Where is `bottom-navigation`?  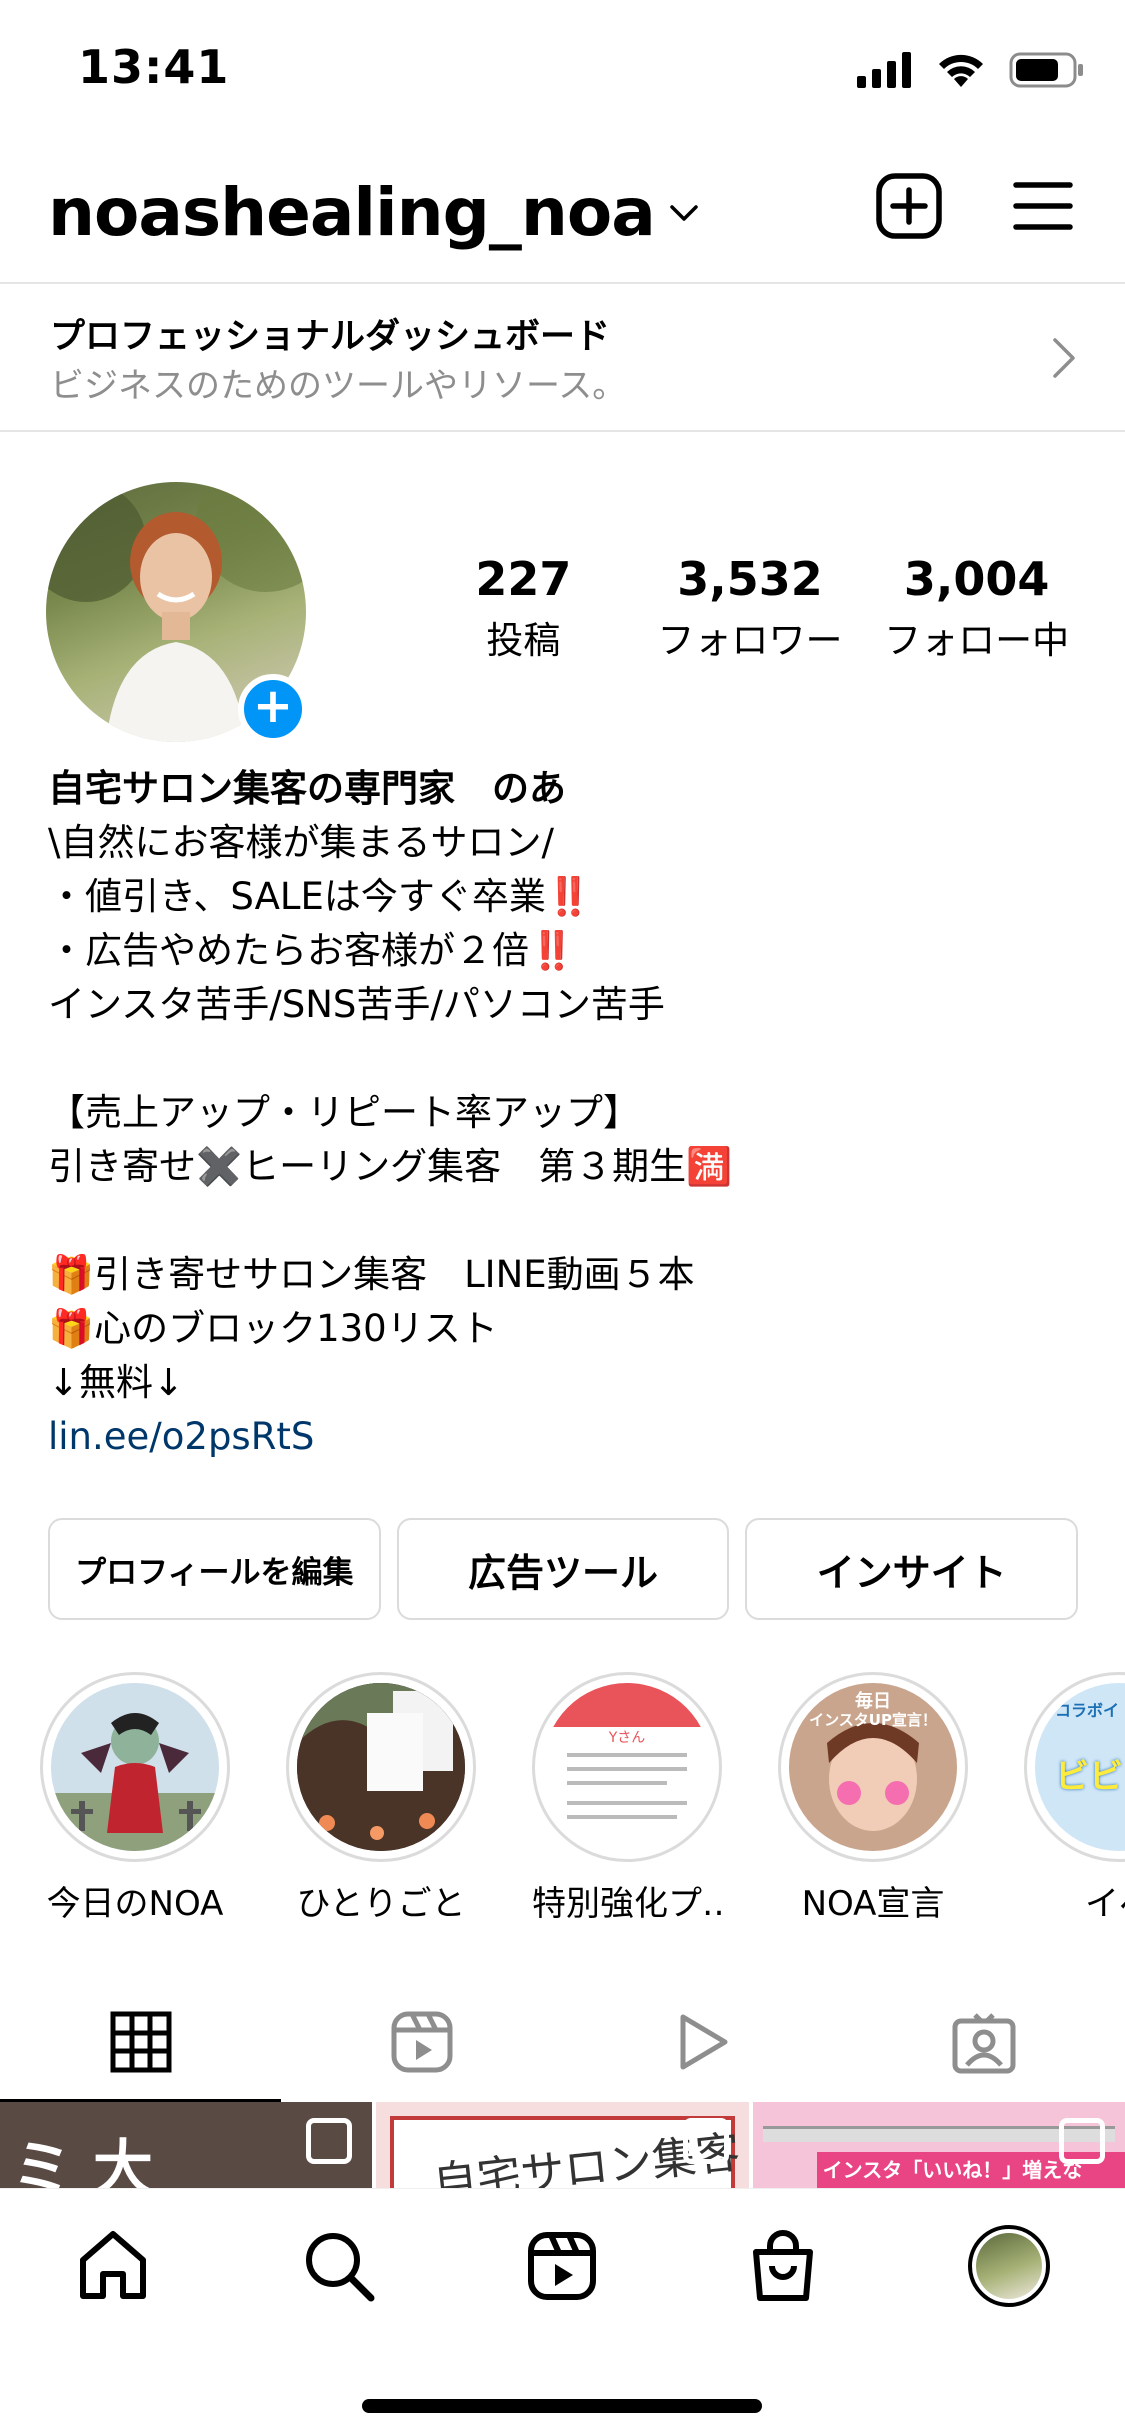
bottom-navigation is located at coordinates (562, 2312).